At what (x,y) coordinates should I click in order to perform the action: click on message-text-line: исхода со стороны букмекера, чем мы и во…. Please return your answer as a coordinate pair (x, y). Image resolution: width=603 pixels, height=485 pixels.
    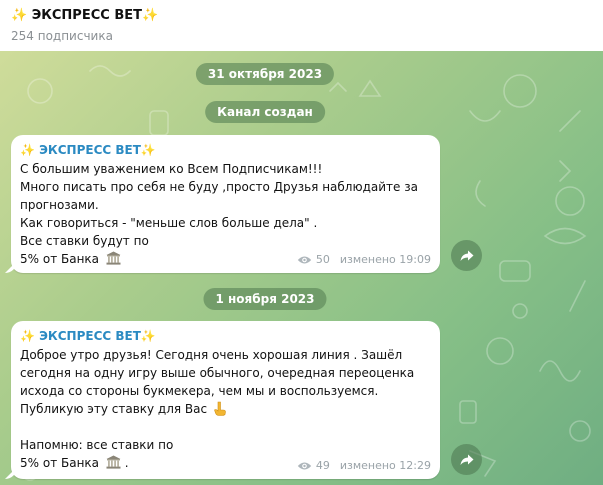
    Looking at the image, I should click on (199, 391).